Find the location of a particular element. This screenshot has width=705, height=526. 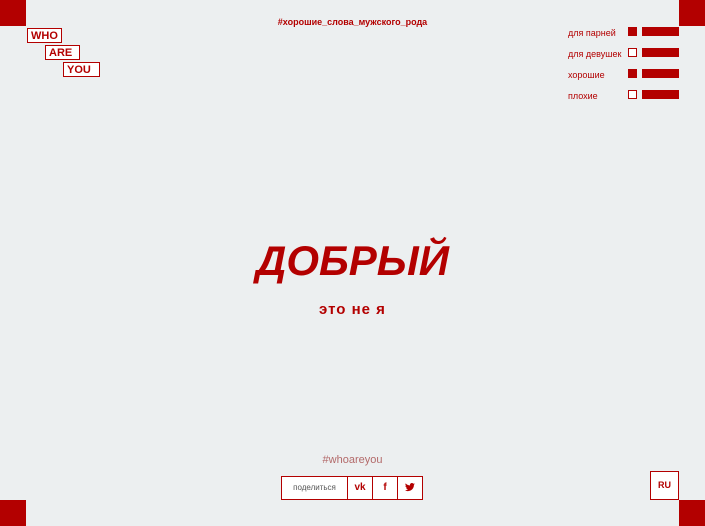

logo-word-are: ARE is located at coordinates (62, 52).